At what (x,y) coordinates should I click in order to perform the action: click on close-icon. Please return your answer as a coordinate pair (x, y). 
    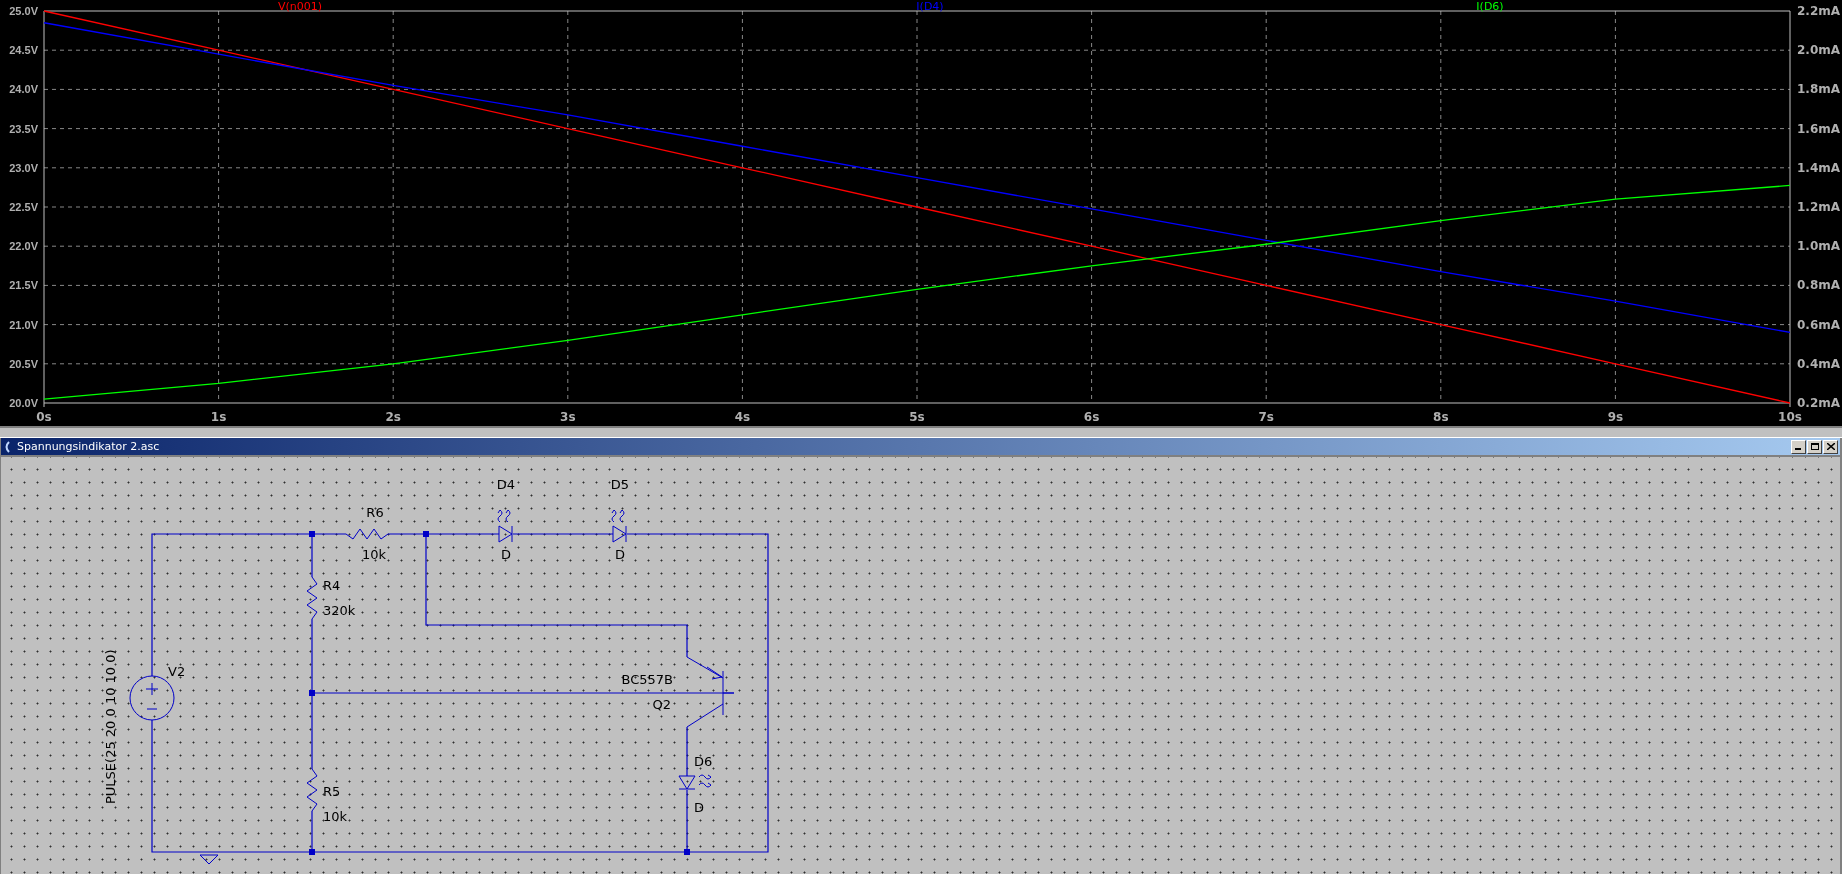
    Looking at the image, I should click on (1830, 446).